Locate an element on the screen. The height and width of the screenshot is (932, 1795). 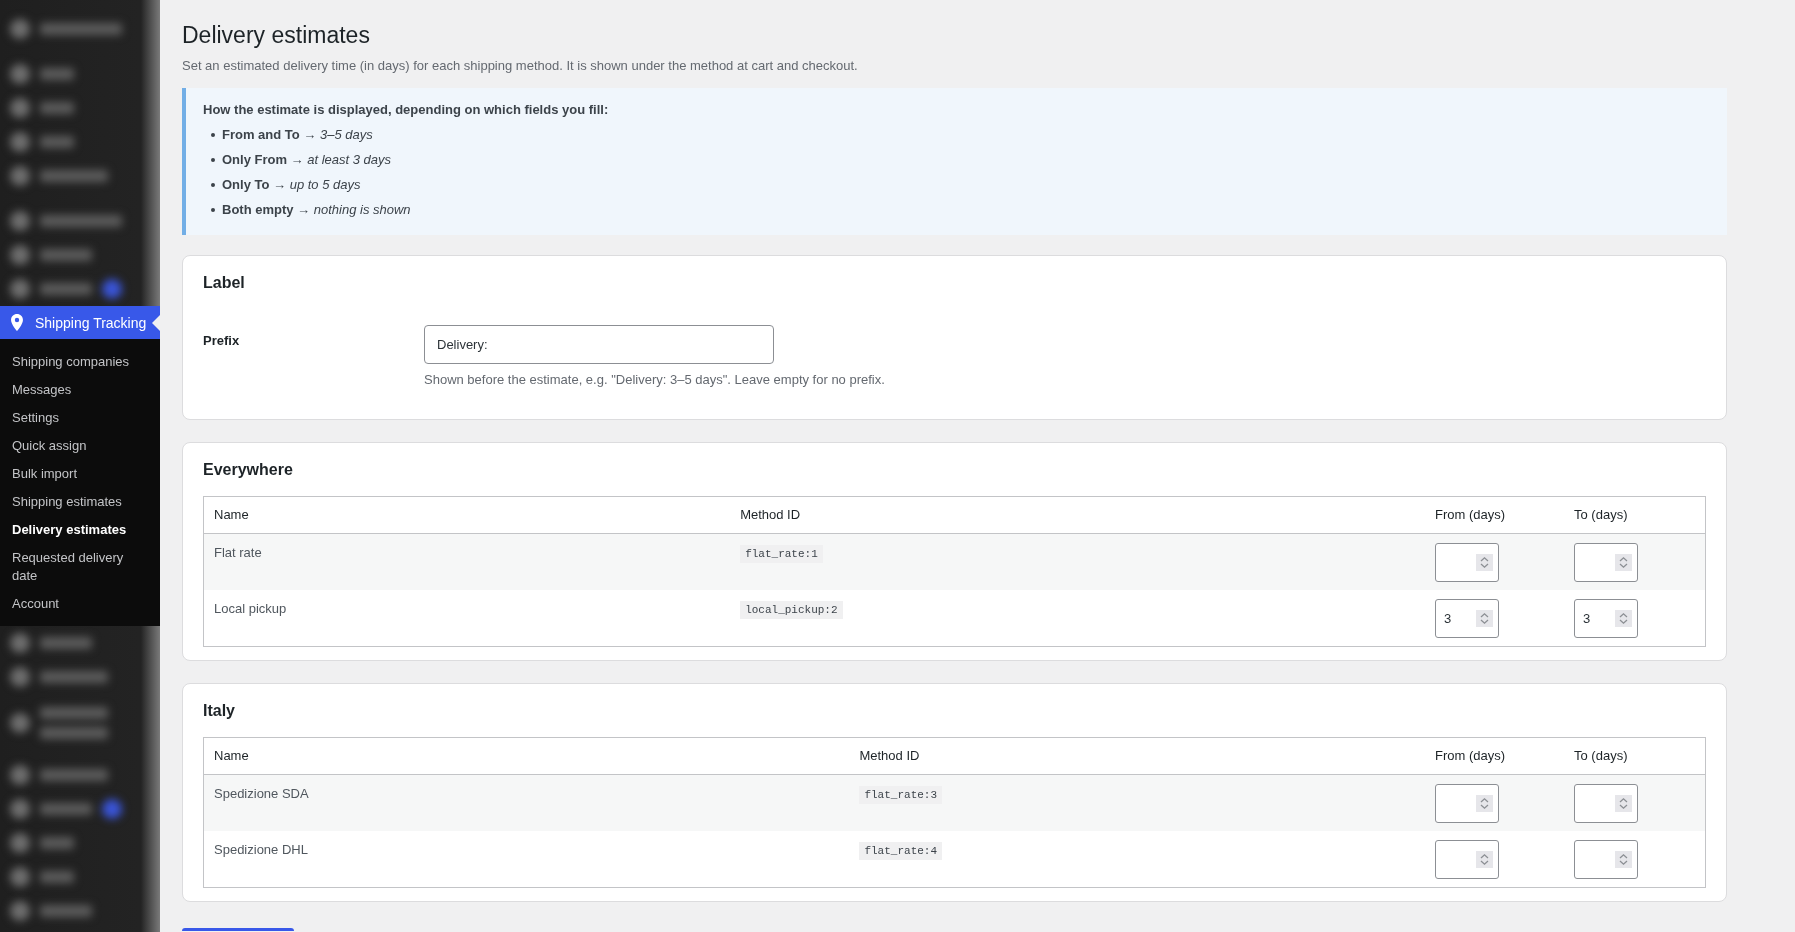
method-id-code: flat_rate:4 is located at coordinates (901, 851).